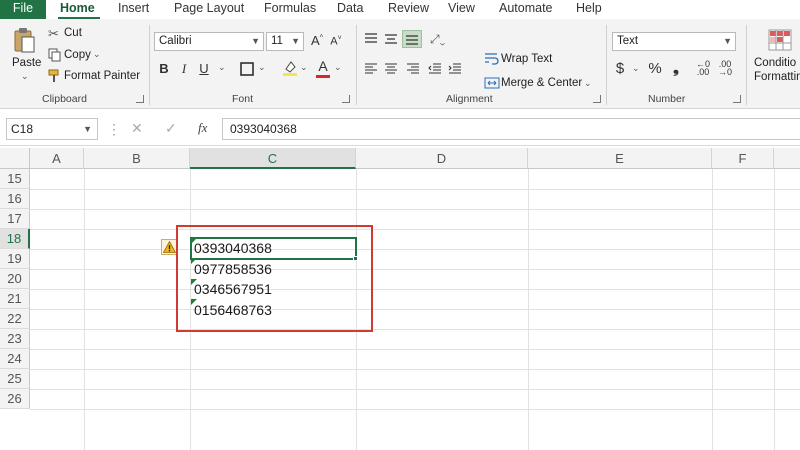 The height and width of the screenshot is (450, 800). Describe the element at coordinates (511, 129) in the screenshot. I see `formula-input: 0393040368` at that location.